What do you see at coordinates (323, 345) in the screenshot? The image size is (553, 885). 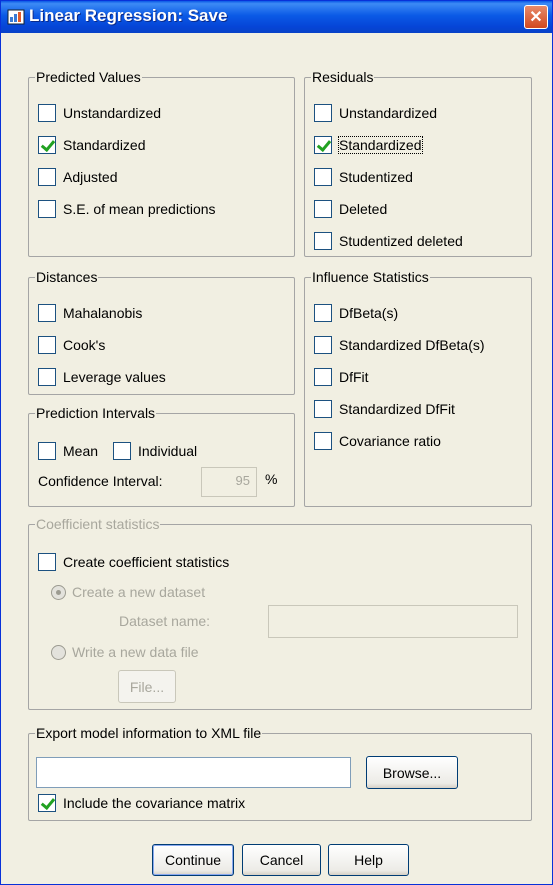 I see `inf-std-dfbeta-checkbox` at bounding box center [323, 345].